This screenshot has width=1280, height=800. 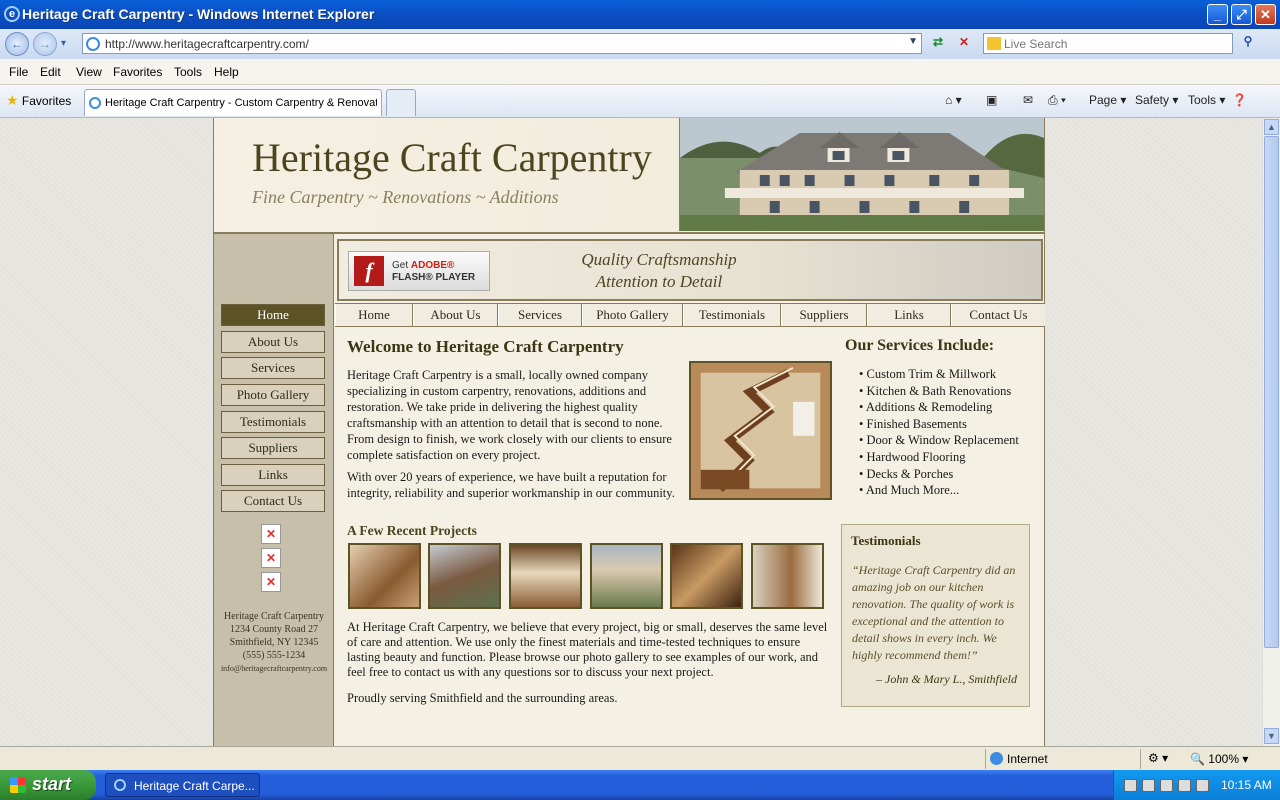 I want to click on close-button: ✕, so click(x=1265, y=14).